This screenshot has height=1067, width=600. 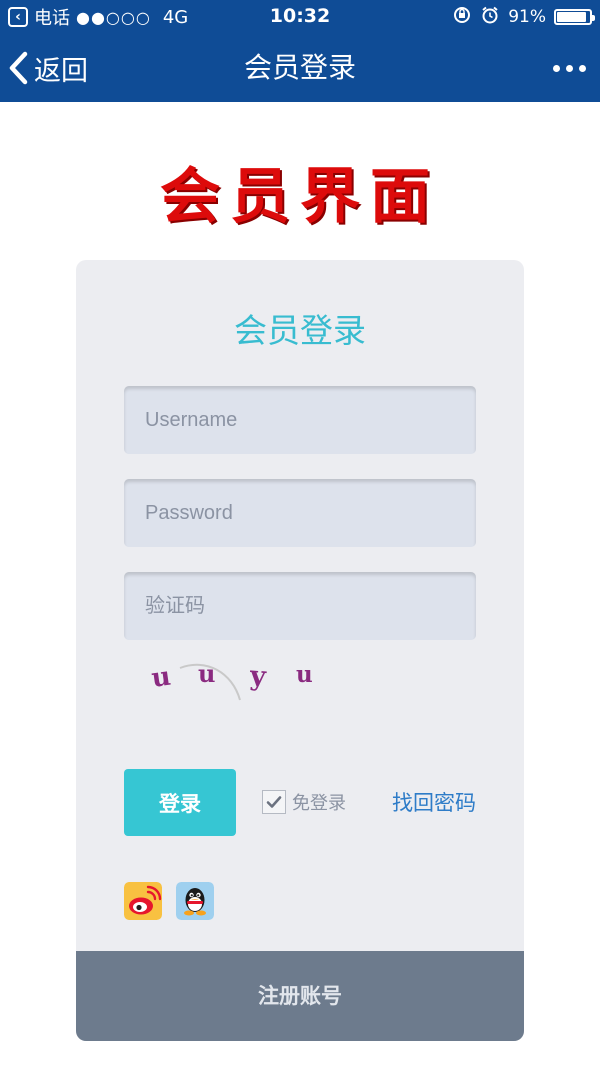 I want to click on battery-icon, so click(x=574, y=17).